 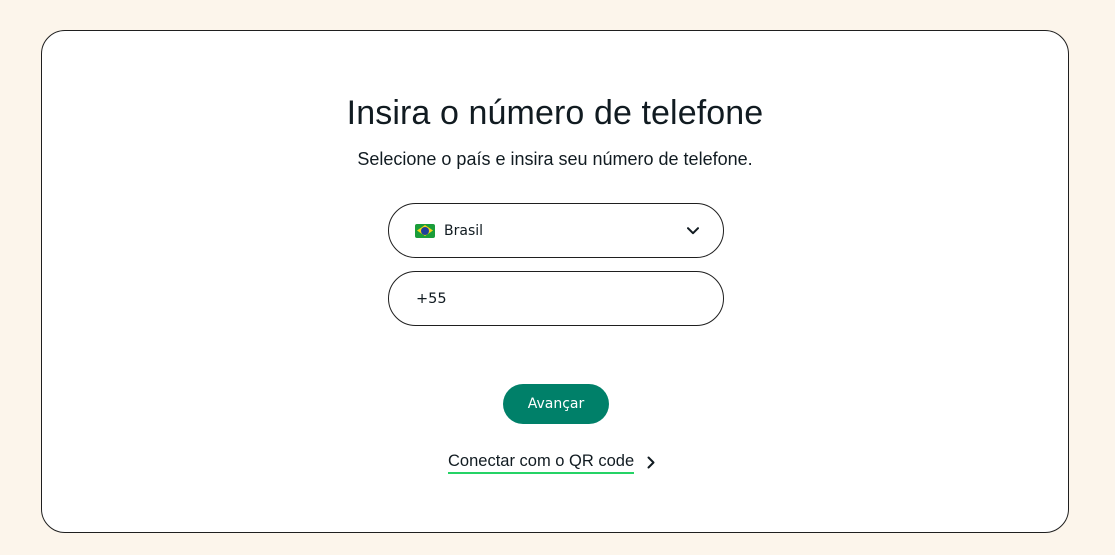 What do you see at coordinates (541, 462) in the screenshot?
I see `qr-code-link-label: Conectar com o QR code` at bounding box center [541, 462].